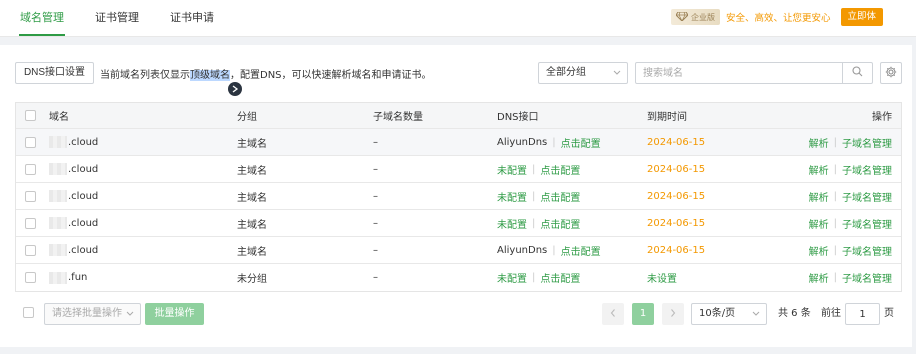 This screenshot has height=354, width=916. What do you see at coordinates (794, 313) in the screenshot?
I see `total-count: 共 6 条` at bounding box center [794, 313].